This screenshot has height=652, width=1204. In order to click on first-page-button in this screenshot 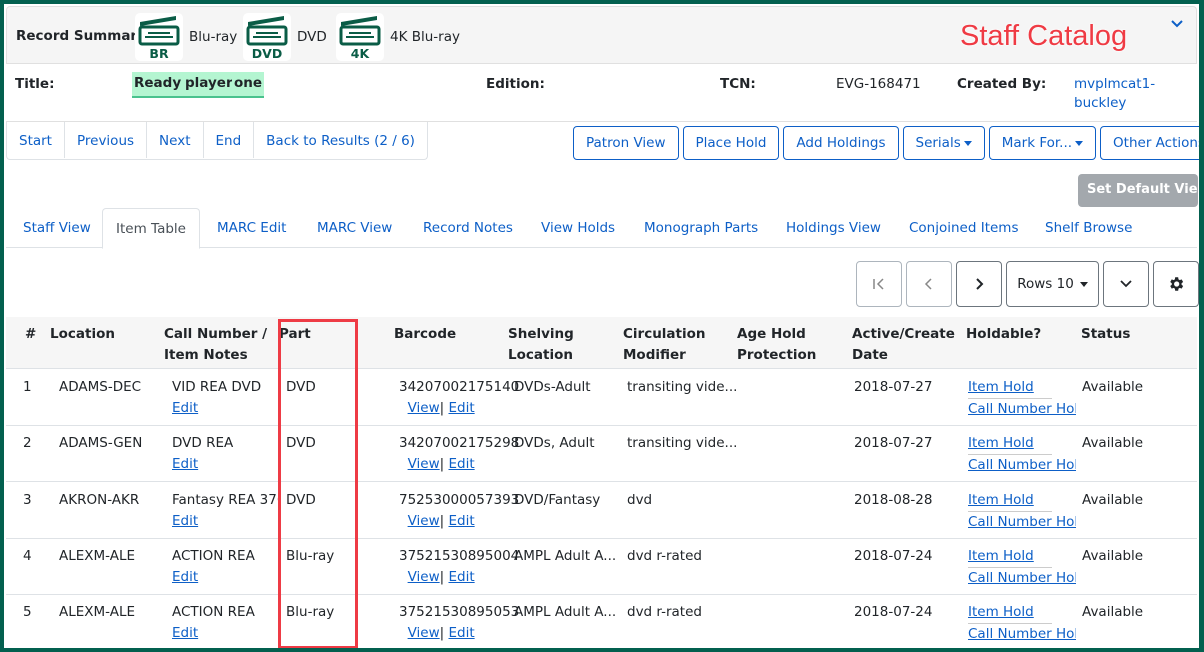, I will do `click(879, 284)`.